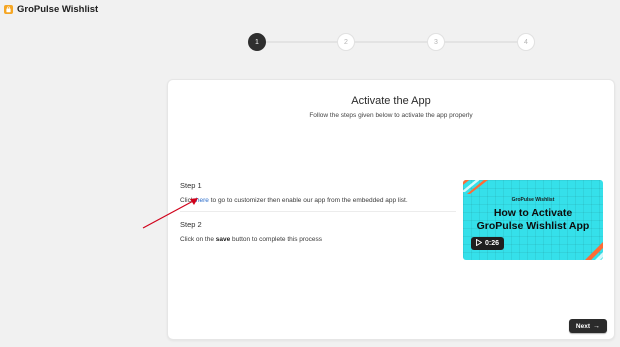 This screenshot has height=347, width=620. What do you see at coordinates (533, 226) in the screenshot?
I see `video-headline-line-2: GroPulse Wishlist App` at bounding box center [533, 226].